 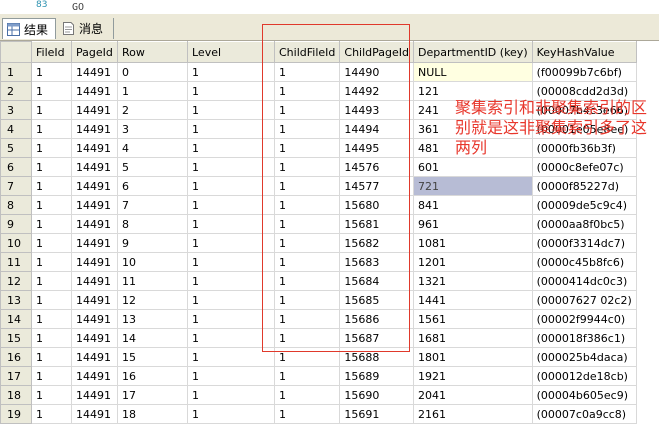 What do you see at coordinates (376, 224) in the screenshot?
I see `table-cell: 15681` at bounding box center [376, 224].